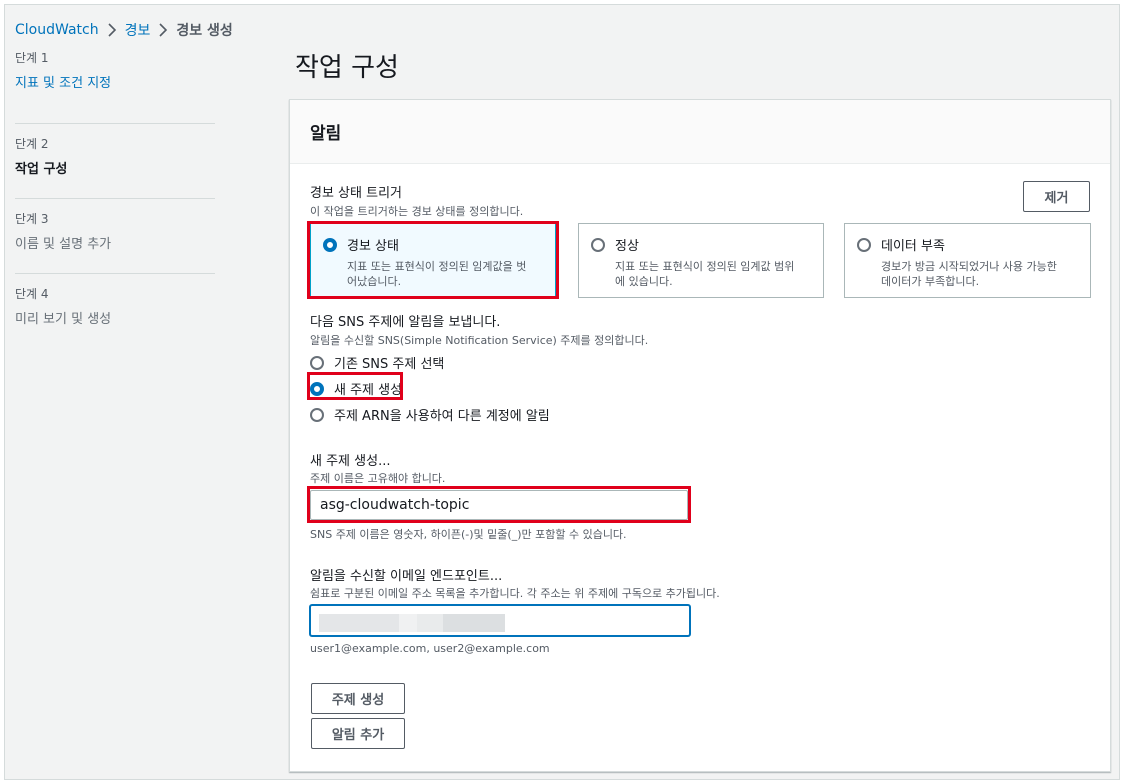  I want to click on radio-in-alarm, so click(330, 244).